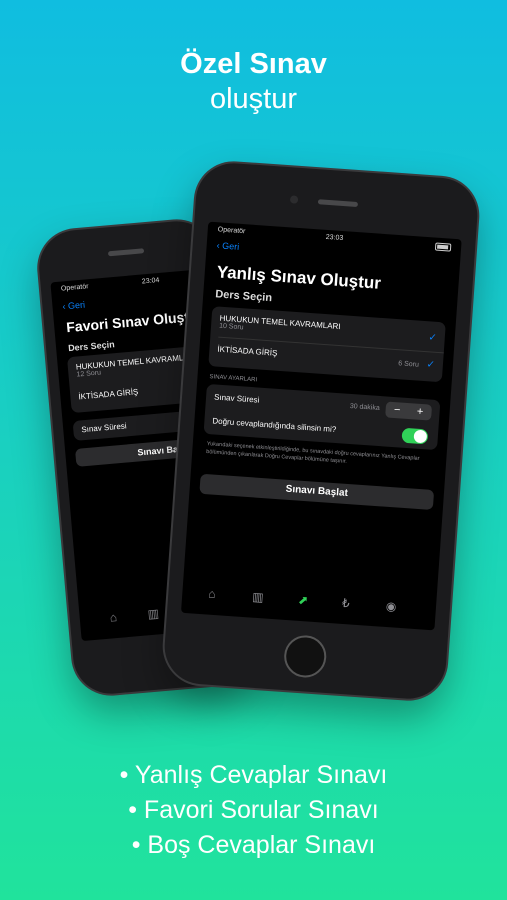 The width and height of the screenshot is (507, 900). I want to click on home-button, so click(305, 656).